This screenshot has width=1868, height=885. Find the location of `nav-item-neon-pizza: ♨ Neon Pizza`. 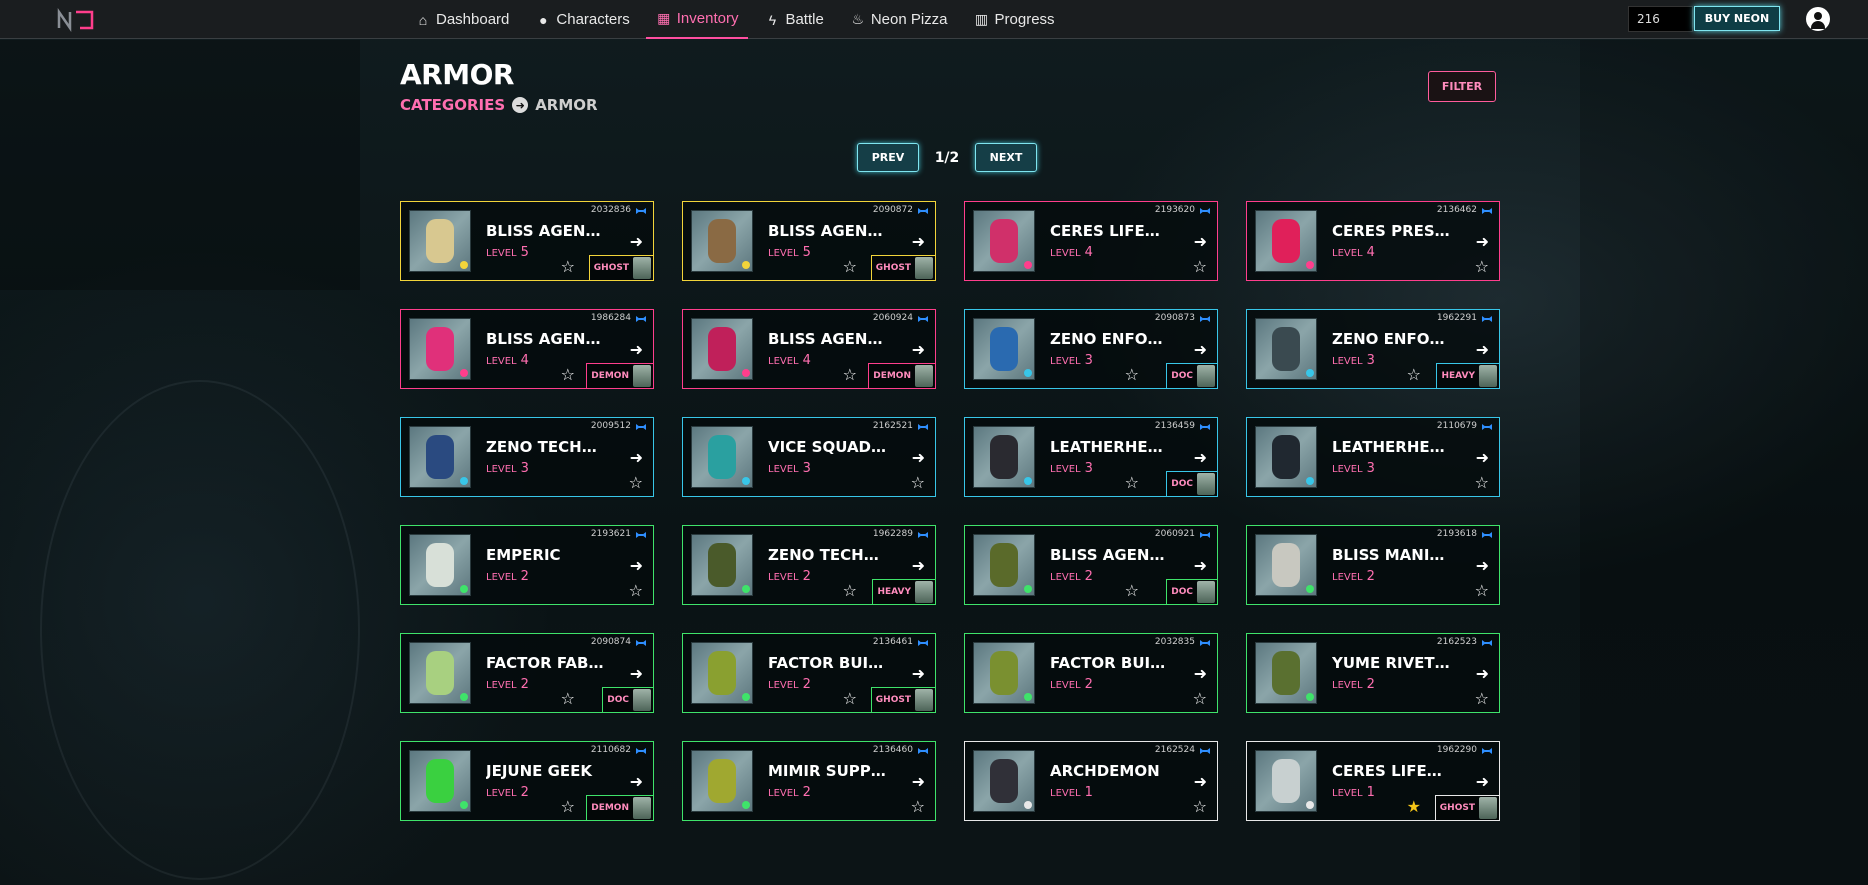

nav-item-neon-pizza: ♨ Neon Pizza is located at coordinates (899, 19).